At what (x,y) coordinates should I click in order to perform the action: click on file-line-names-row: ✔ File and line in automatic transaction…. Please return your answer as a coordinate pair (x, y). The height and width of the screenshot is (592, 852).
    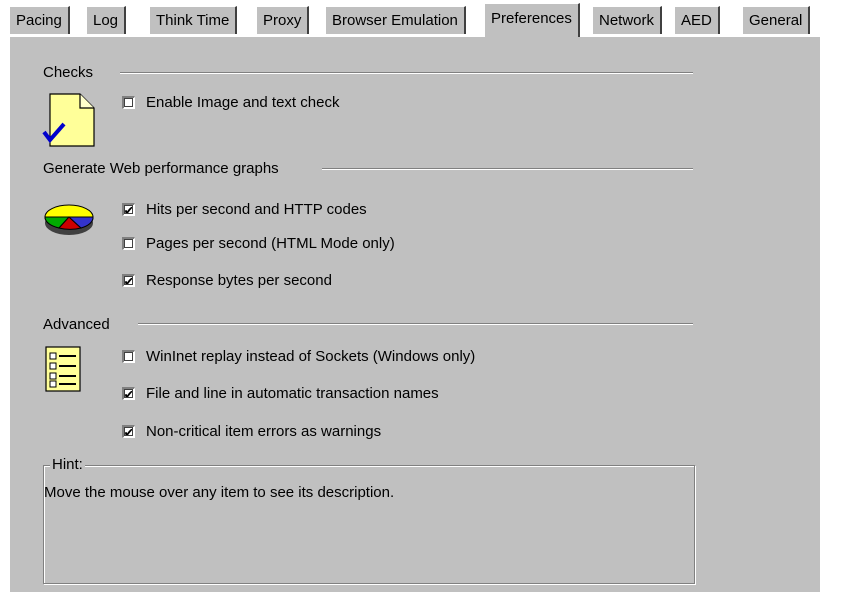
    Looking at the image, I should click on (280, 393).